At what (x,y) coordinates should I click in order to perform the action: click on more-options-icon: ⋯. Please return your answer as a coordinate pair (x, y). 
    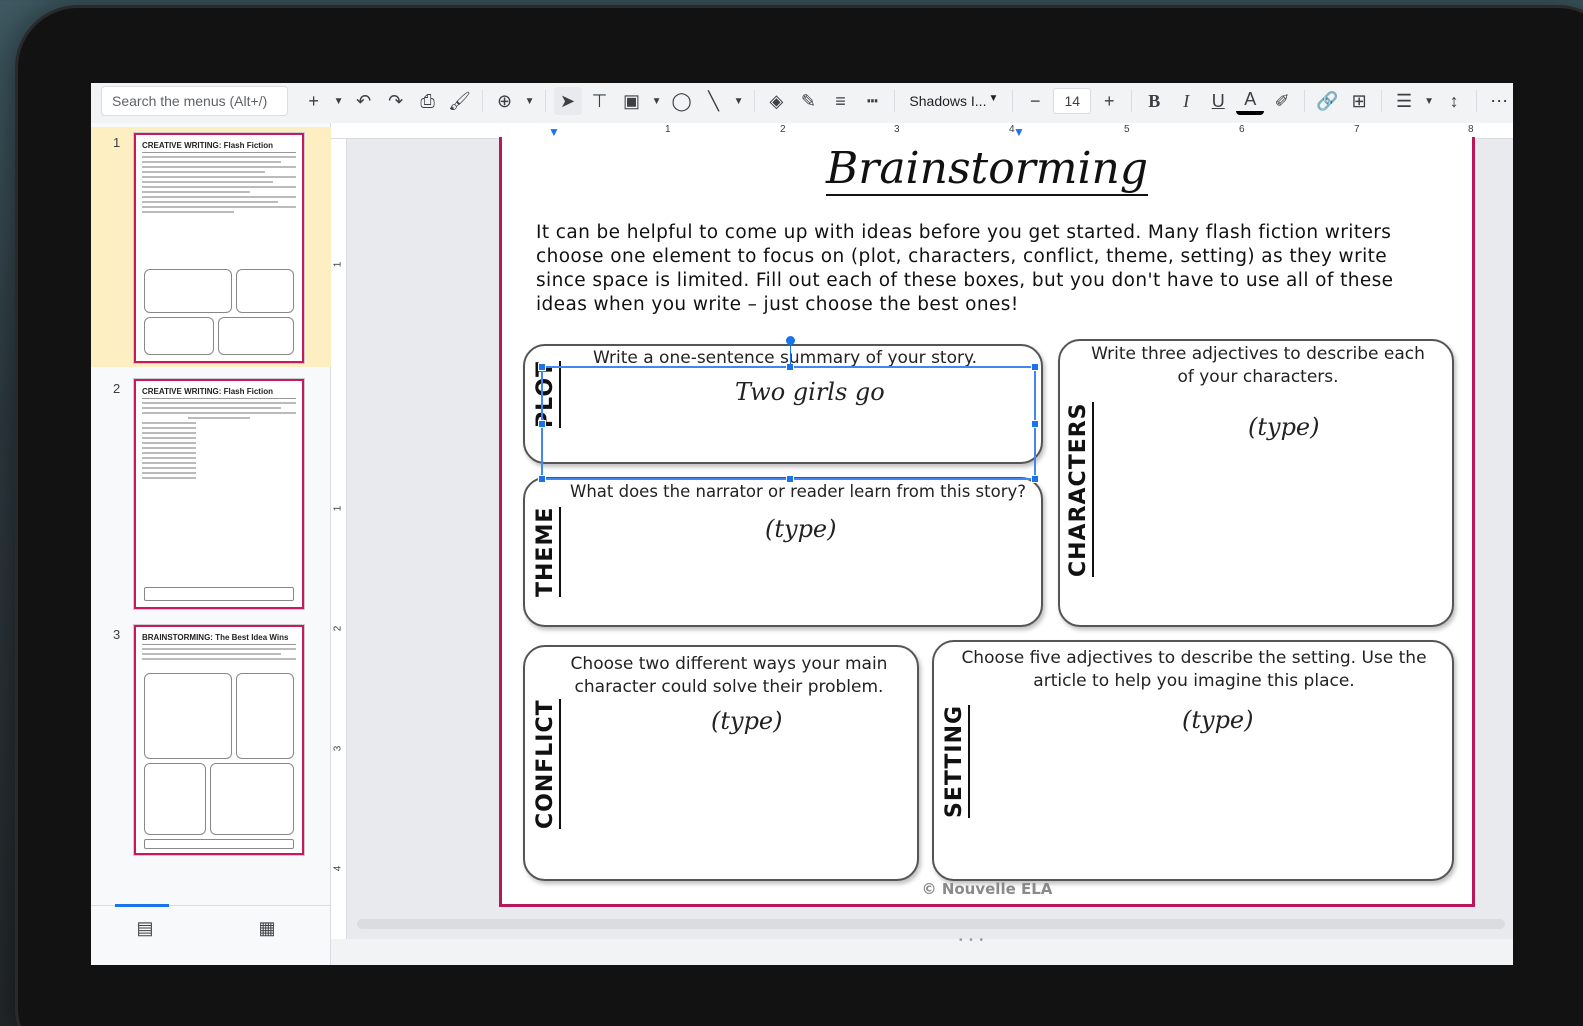
    Looking at the image, I should click on (1499, 101).